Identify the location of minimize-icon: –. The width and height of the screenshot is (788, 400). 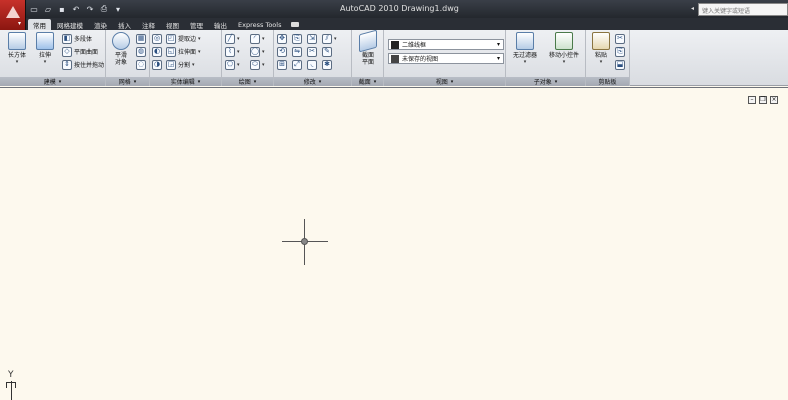
(752, 100).